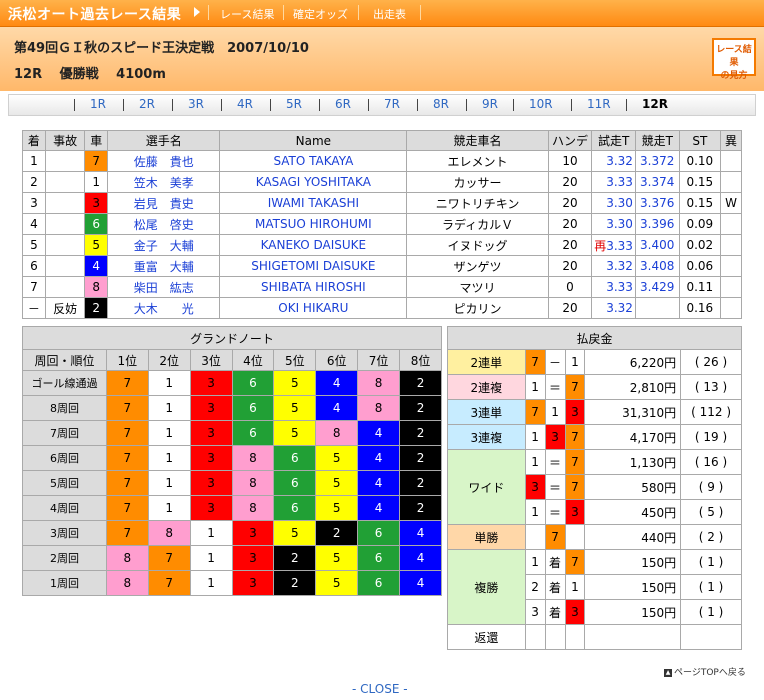 The height and width of the screenshot is (700, 764). Describe the element at coordinates (731, 203) in the screenshot. I see `abnormal-cell: W` at that location.